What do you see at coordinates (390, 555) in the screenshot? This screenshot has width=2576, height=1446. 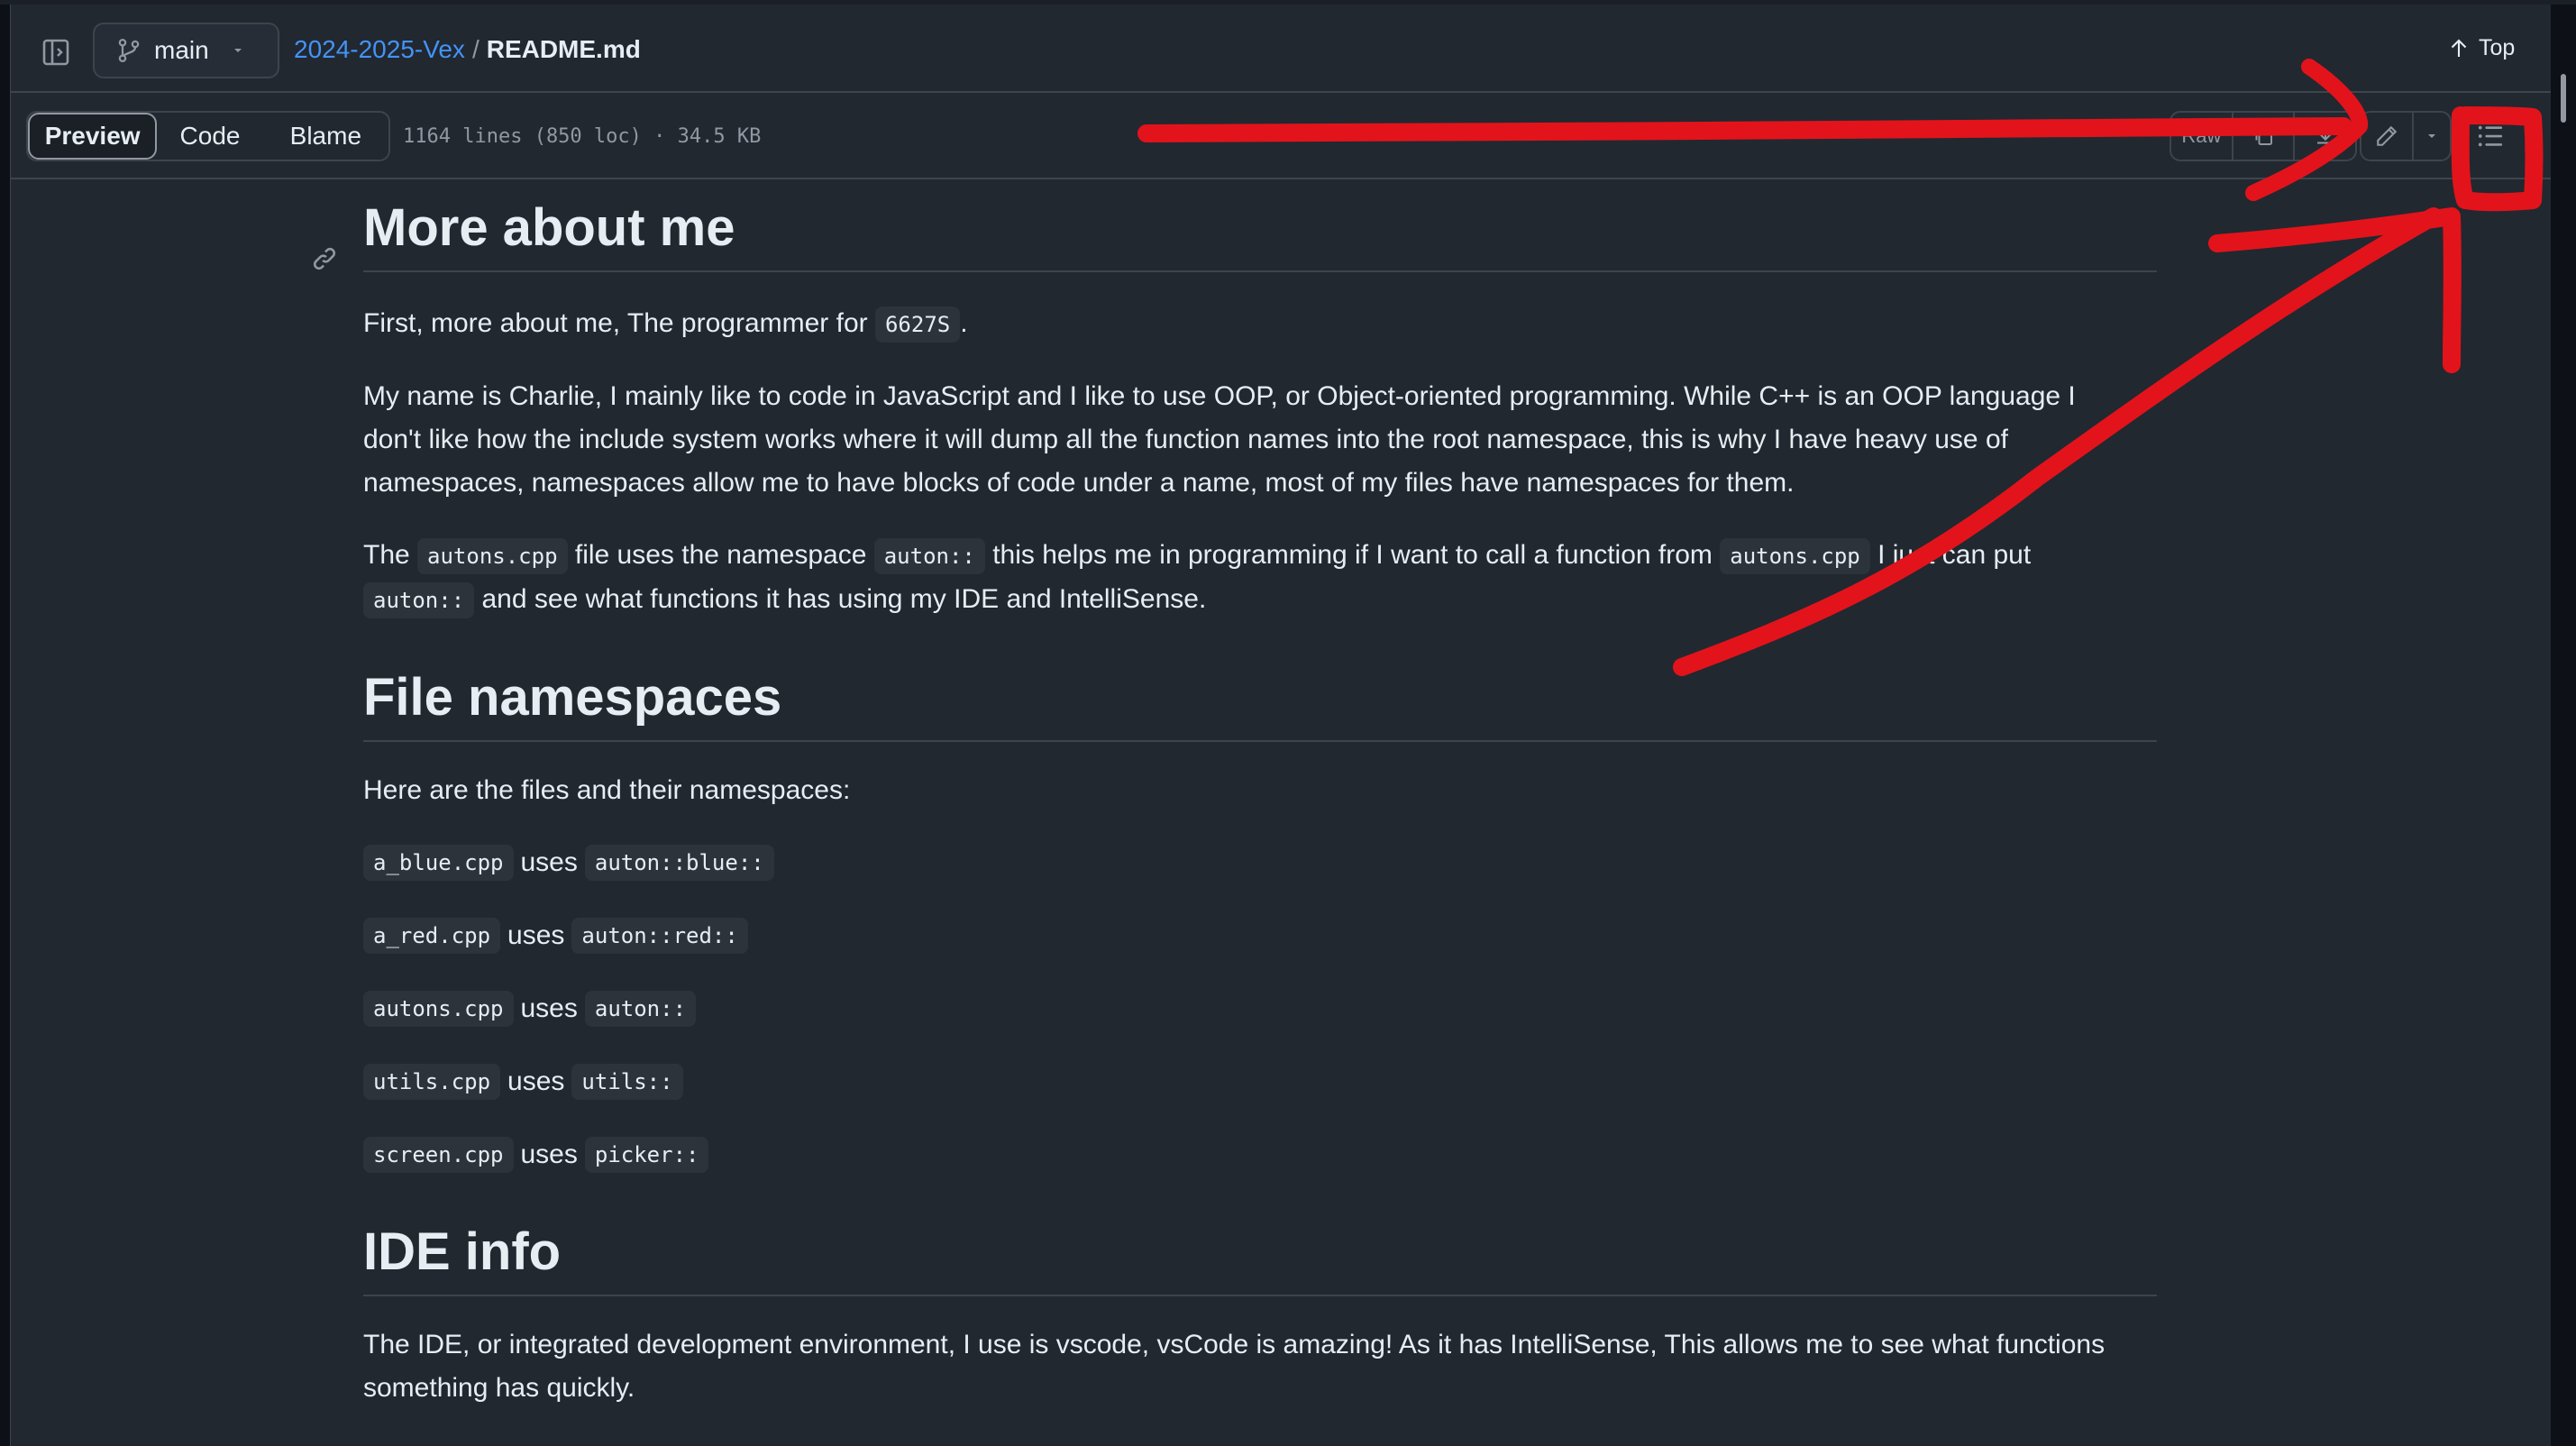 I see `text: The` at bounding box center [390, 555].